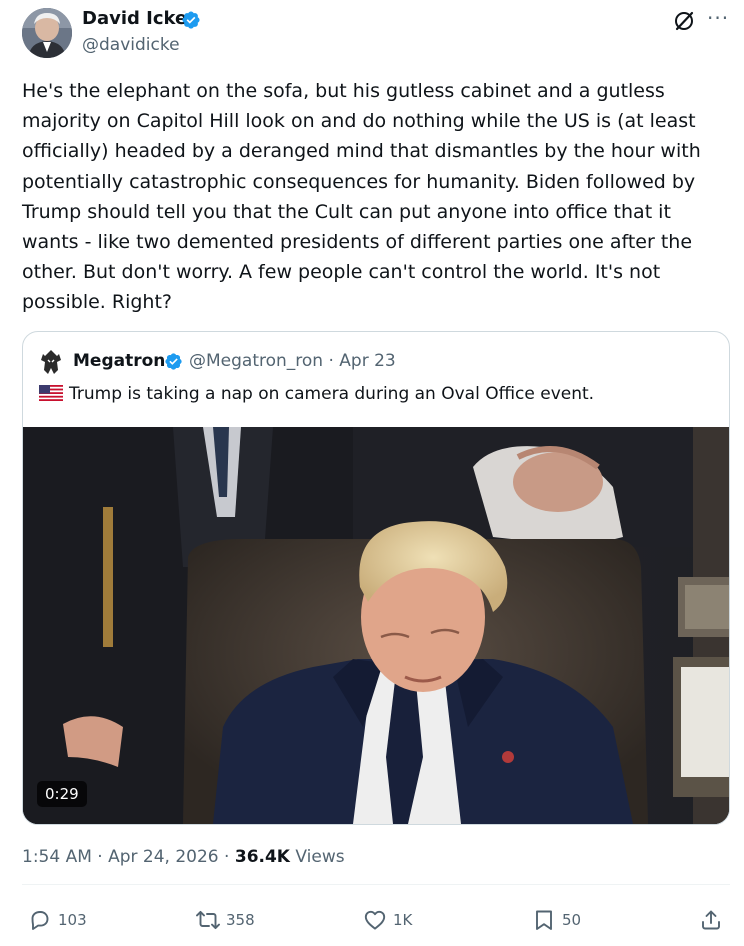 The height and width of the screenshot is (946, 744). I want to click on share-icon, so click(711, 920).